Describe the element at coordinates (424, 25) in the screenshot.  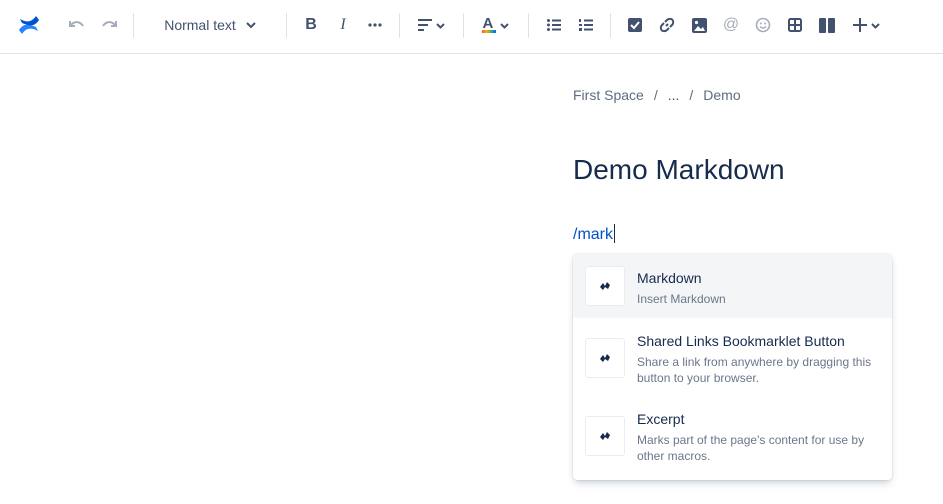
I see `align-left-icon` at that location.